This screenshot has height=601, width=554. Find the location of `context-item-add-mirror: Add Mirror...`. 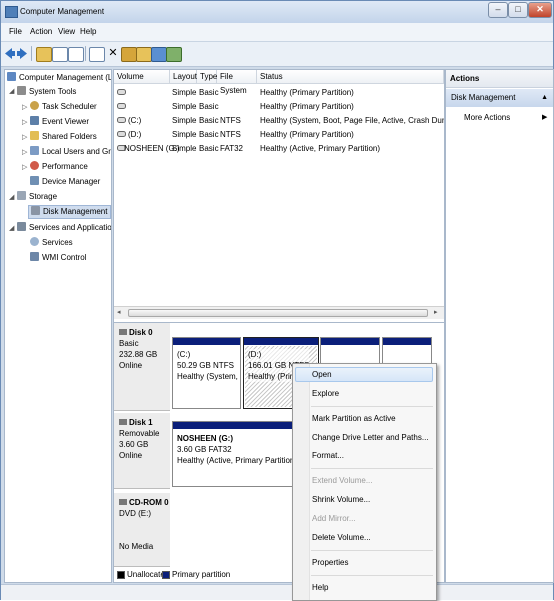

context-item-add-mirror: Add Mirror... is located at coordinates (334, 518).